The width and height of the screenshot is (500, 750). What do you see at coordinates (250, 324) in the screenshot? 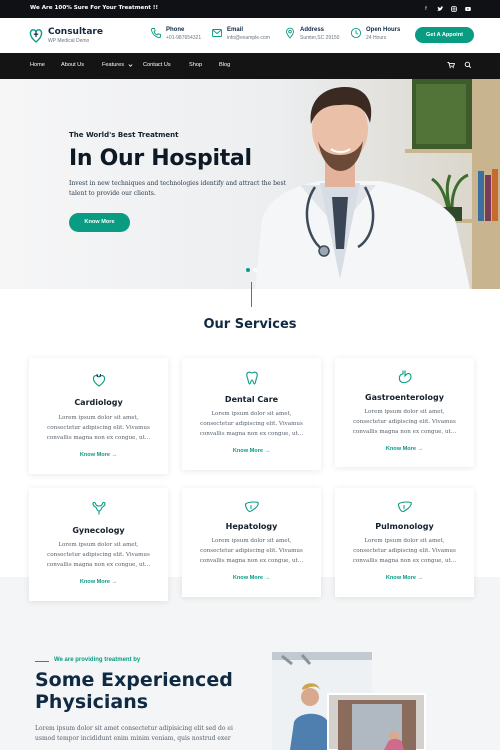
I see `services-heading: Our Services` at bounding box center [250, 324].